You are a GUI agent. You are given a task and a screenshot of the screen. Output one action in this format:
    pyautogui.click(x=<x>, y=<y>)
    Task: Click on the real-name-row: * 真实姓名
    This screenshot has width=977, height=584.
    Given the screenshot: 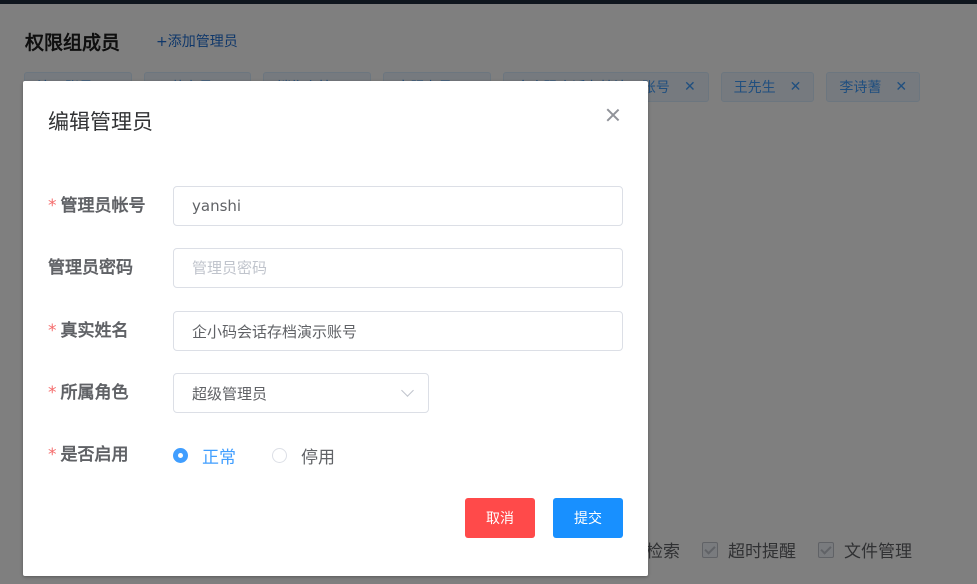 What is the action you would take?
    pyautogui.click(x=335, y=331)
    